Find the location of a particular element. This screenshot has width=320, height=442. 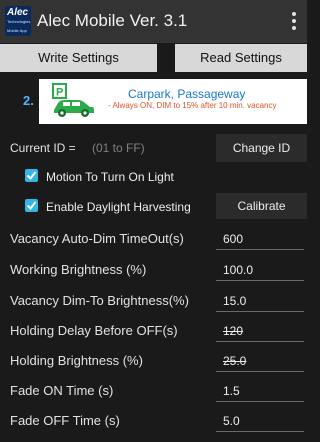

alec-logo: Alec Technologies Mobile App is located at coordinates (18, 21).